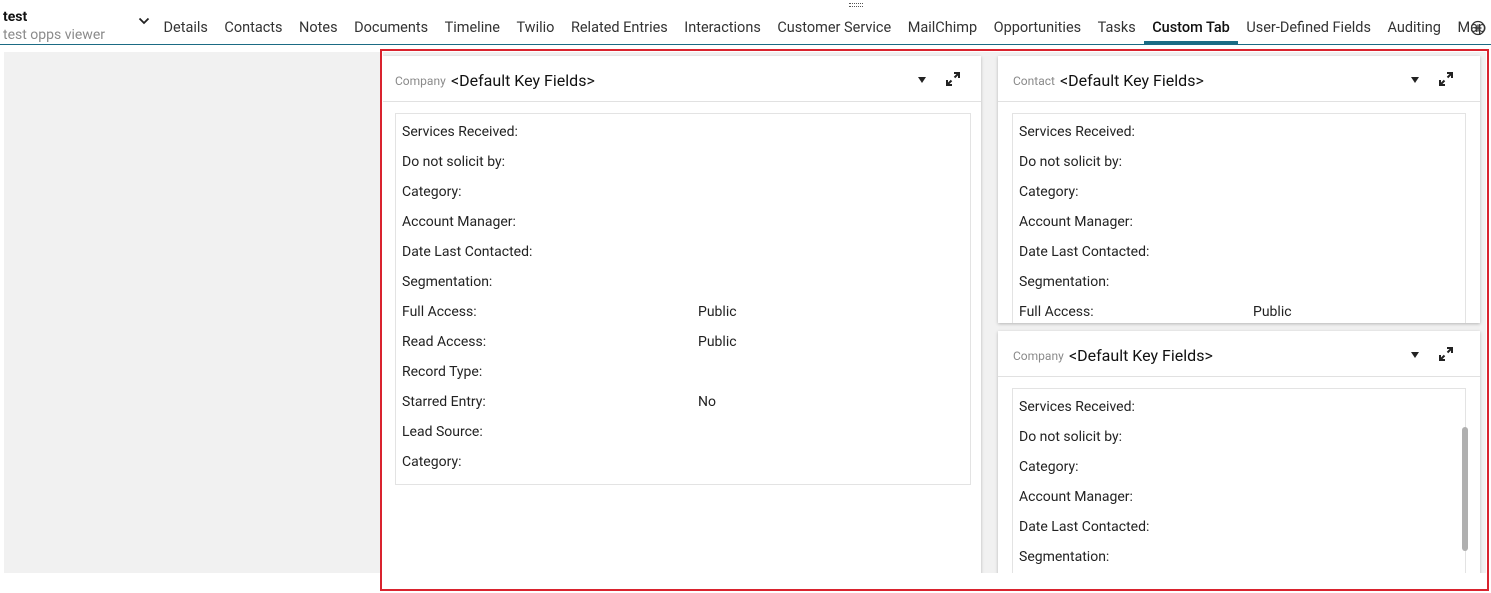  What do you see at coordinates (1037, 28) in the screenshot?
I see `tab-opportunities: Opportunities` at bounding box center [1037, 28].